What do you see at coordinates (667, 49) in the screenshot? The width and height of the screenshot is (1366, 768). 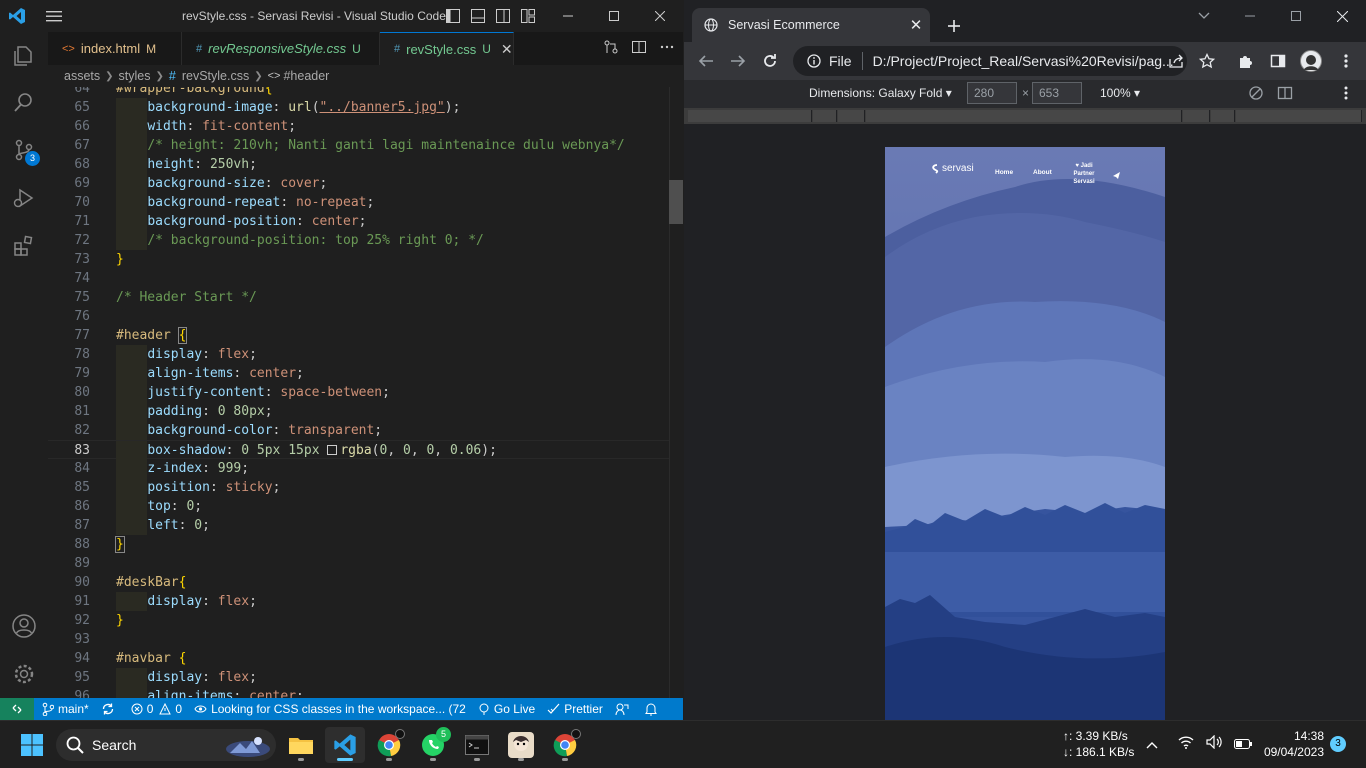 I see `more-actions-icon` at bounding box center [667, 49].